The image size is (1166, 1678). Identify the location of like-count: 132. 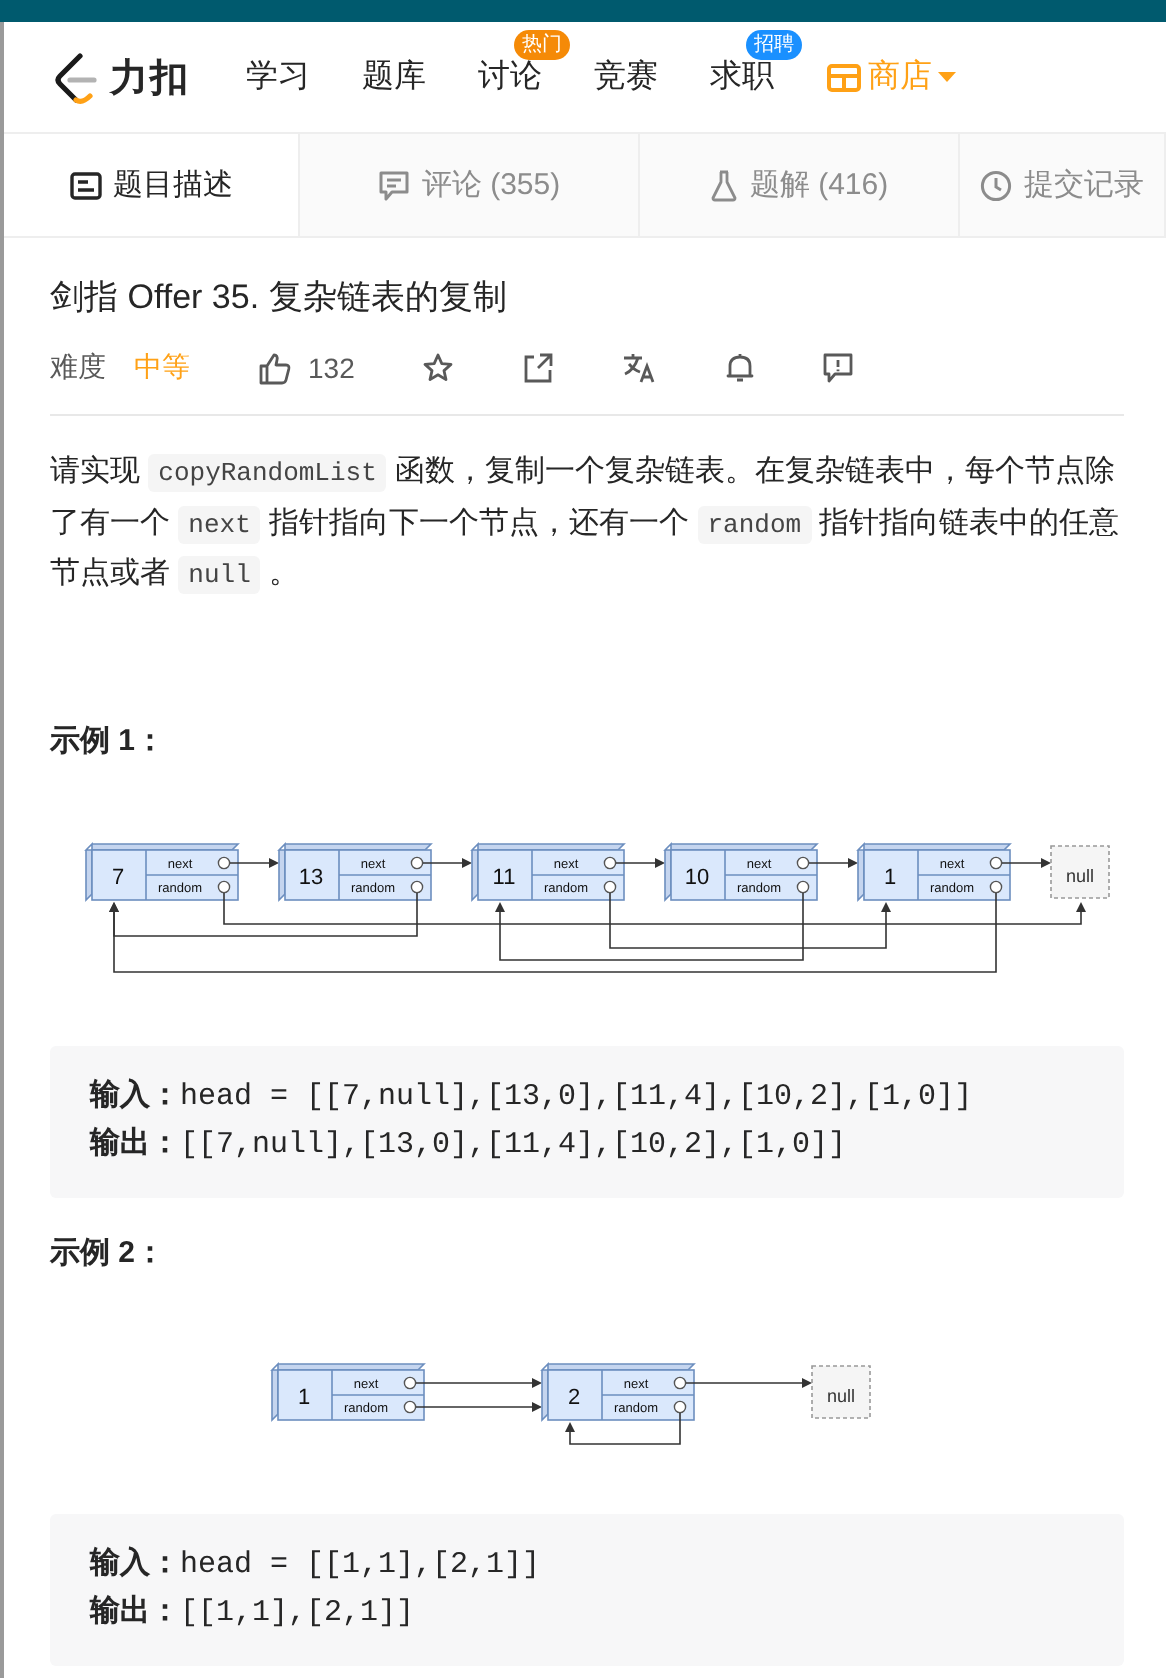
(331, 368).